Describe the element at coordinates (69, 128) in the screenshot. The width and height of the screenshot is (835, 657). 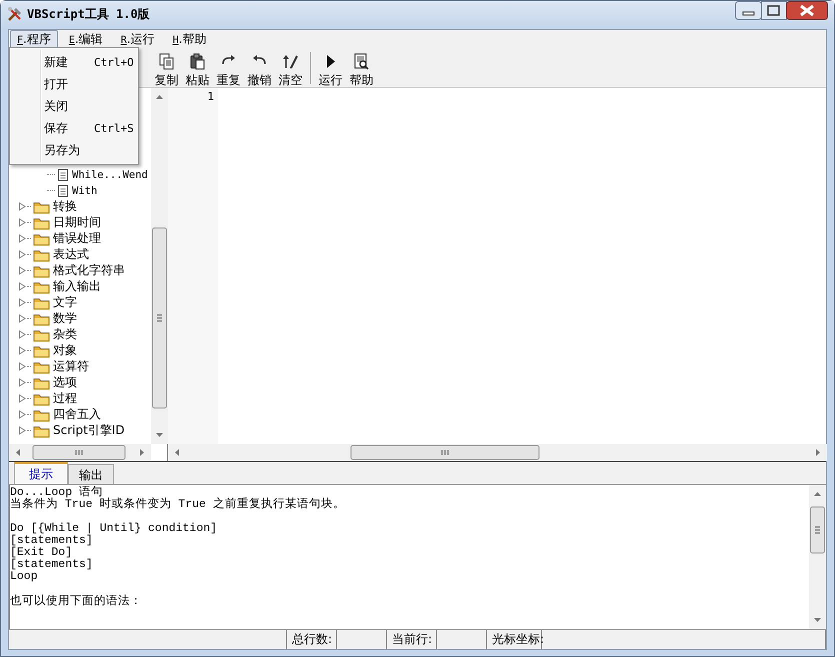
I see `menu-option: 保存` at that location.